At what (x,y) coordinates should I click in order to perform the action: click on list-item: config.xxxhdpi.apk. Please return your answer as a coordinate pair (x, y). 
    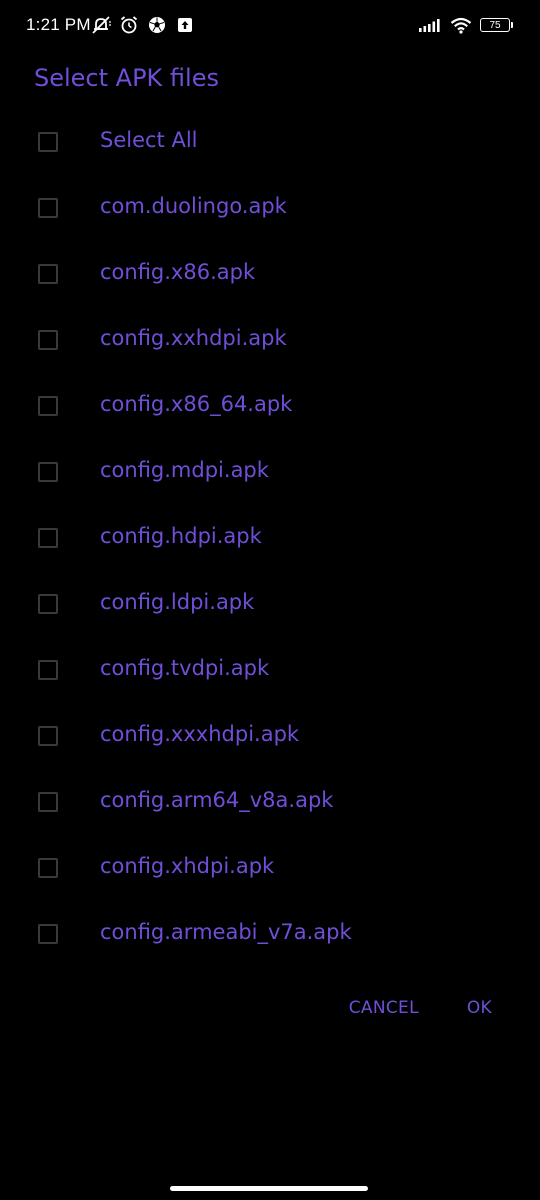
    Looking at the image, I should click on (270, 737).